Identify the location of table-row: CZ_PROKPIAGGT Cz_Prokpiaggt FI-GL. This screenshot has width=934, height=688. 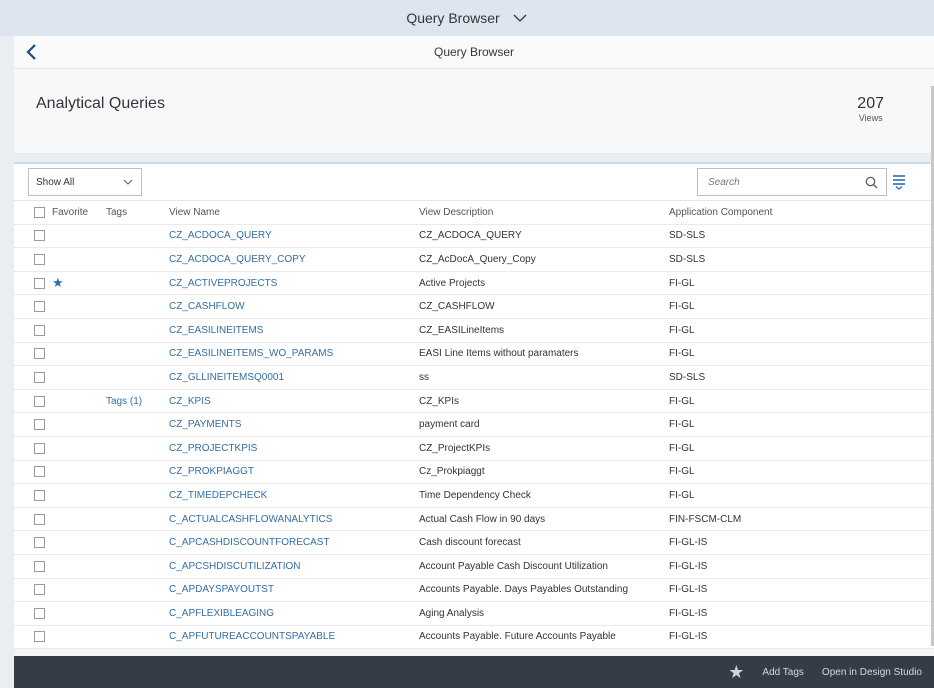
(474, 473).